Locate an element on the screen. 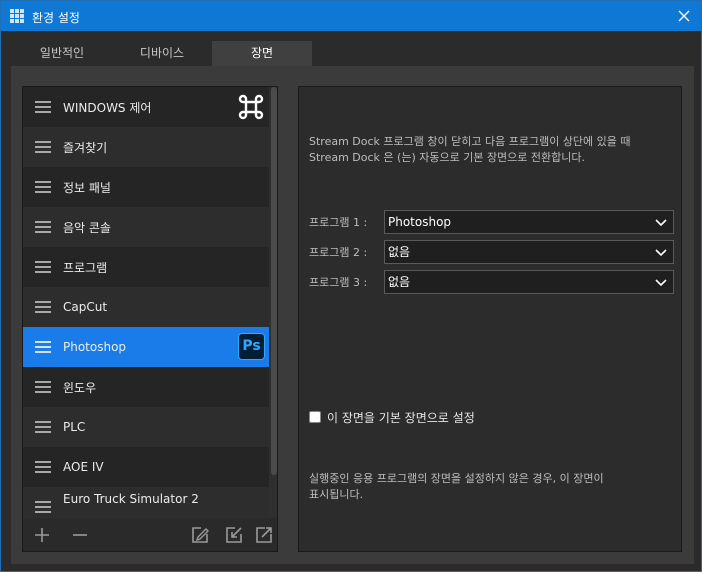 The height and width of the screenshot is (572, 702). tab-scene: 장면 is located at coordinates (262, 53).